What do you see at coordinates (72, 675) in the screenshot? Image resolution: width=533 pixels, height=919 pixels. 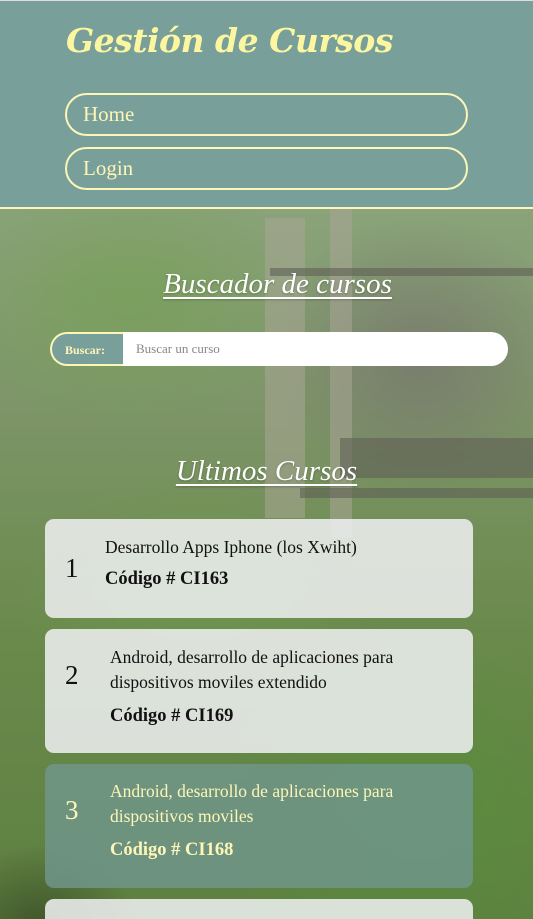 I see `course-number: 2` at bounding box center [72, 675].